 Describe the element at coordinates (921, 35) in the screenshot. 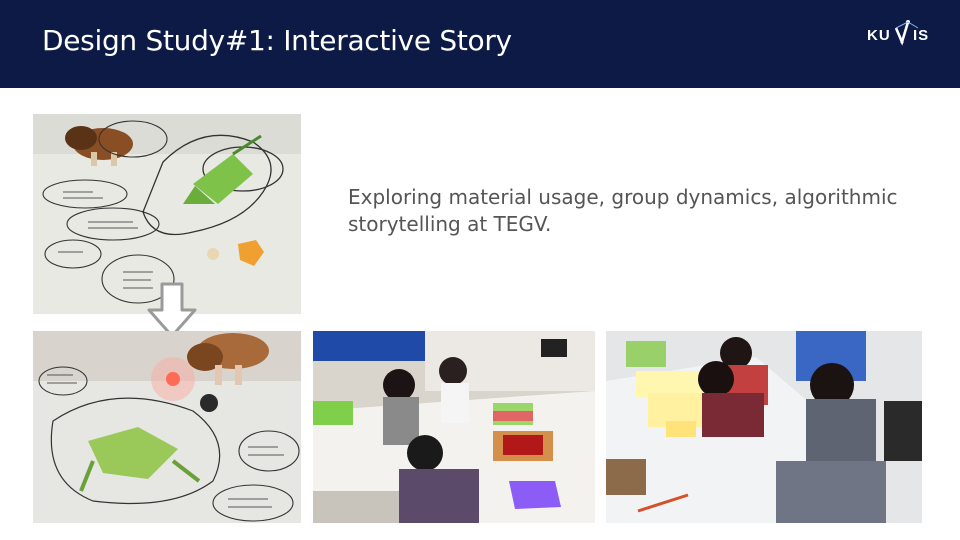

I see `svg-text: IS` at that location.